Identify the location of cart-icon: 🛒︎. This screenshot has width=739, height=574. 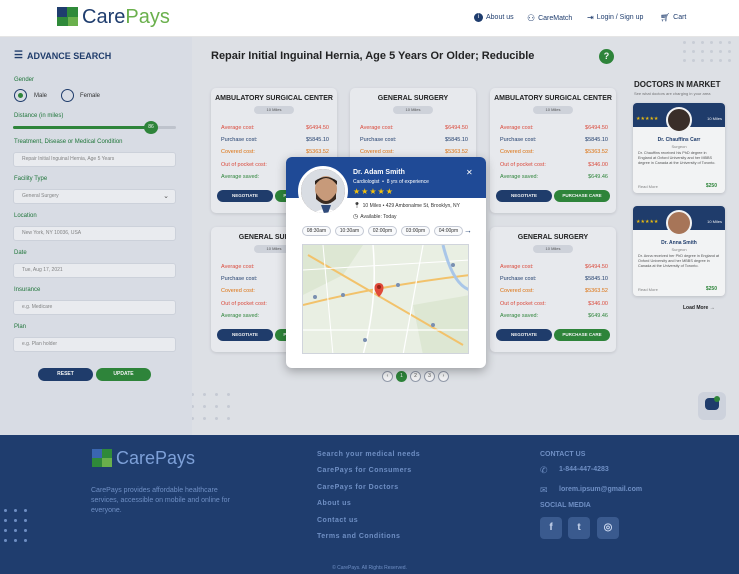
(665, 17).